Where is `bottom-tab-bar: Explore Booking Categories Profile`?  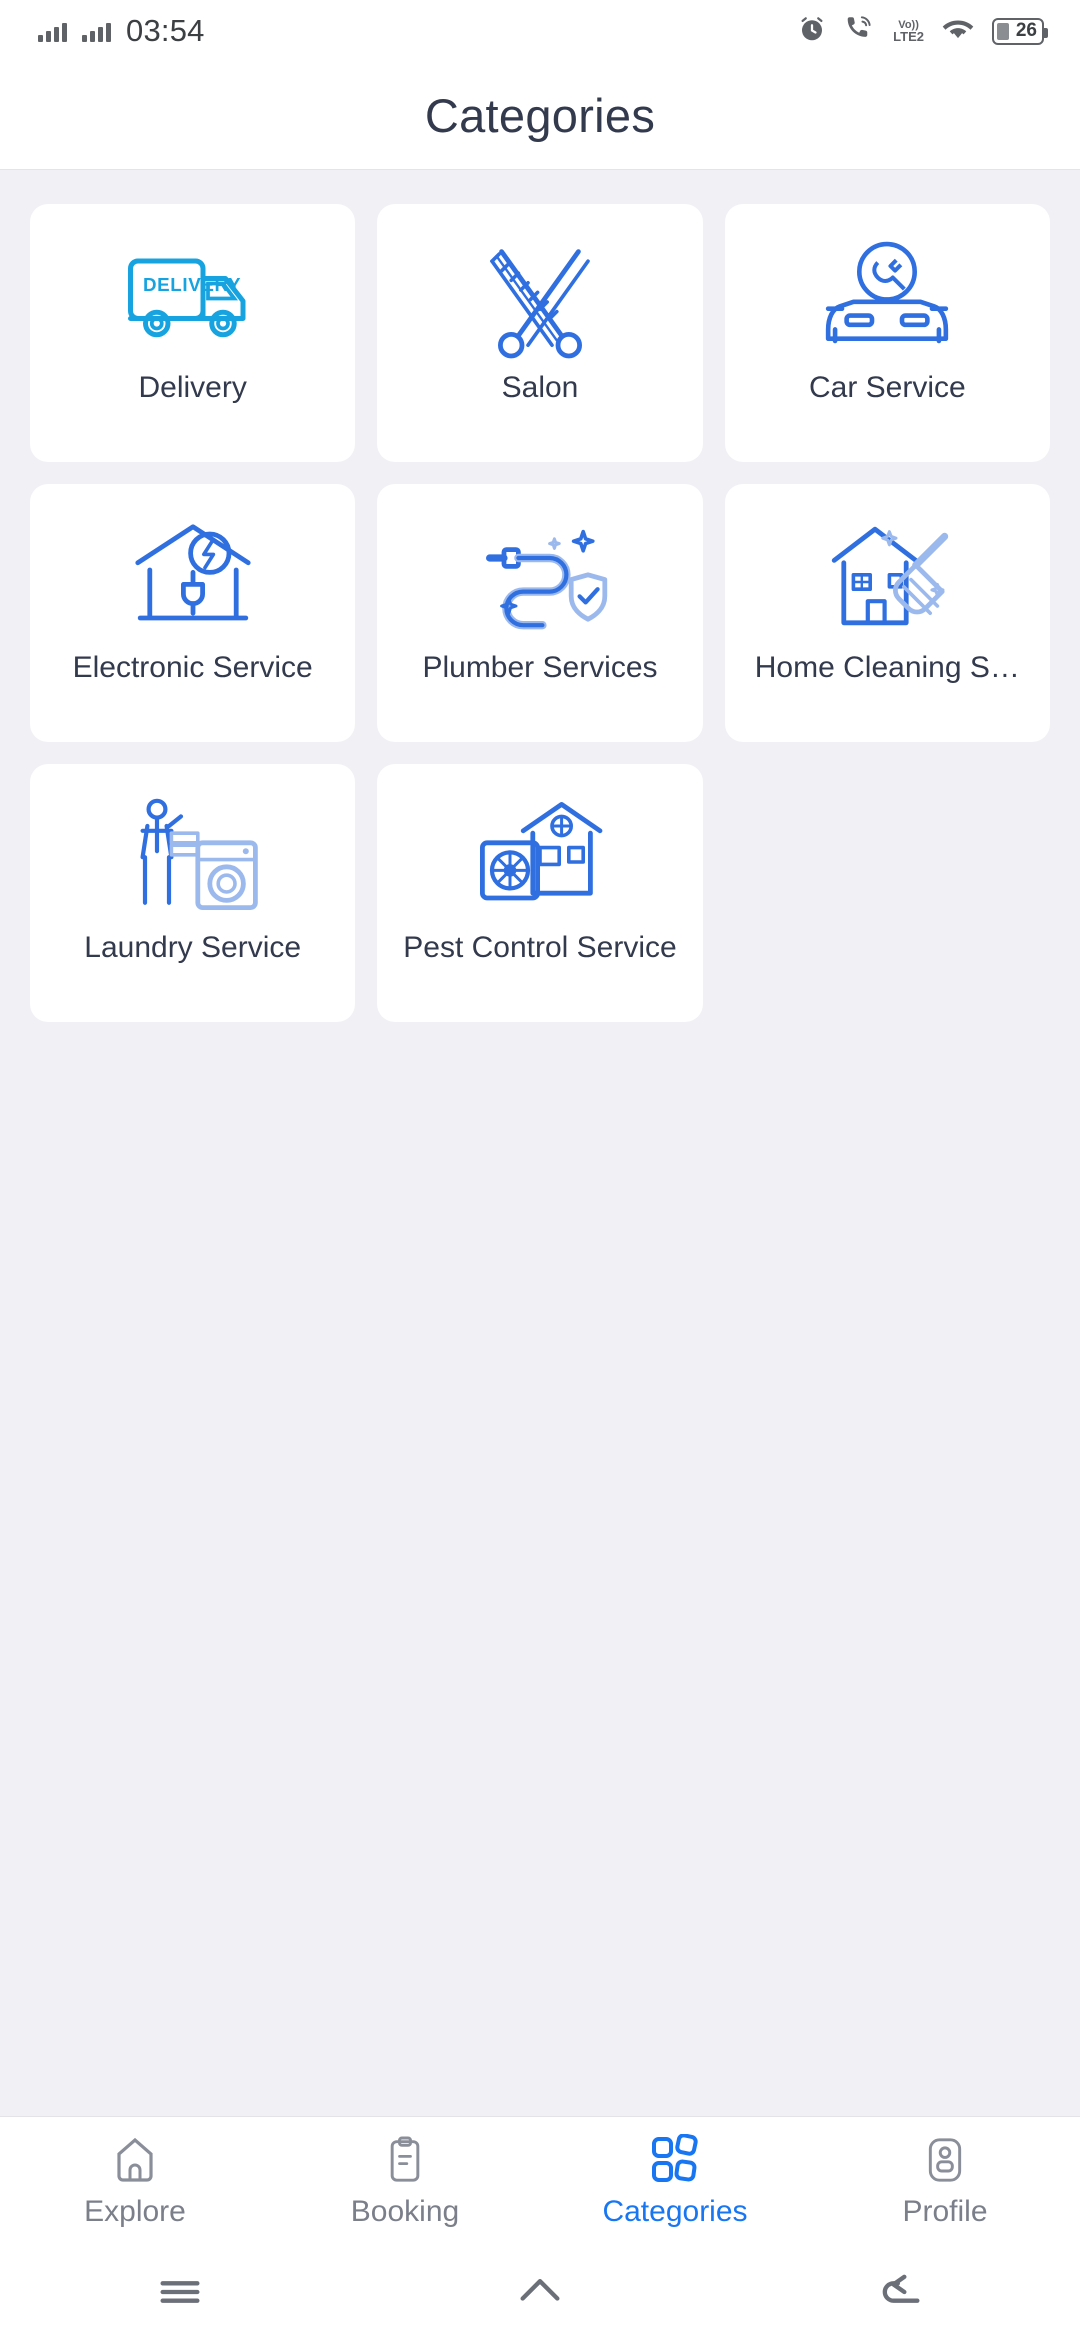
bottom-tab-bar: Explore Booking Categories Profile is located at coordinates (540, 2180).